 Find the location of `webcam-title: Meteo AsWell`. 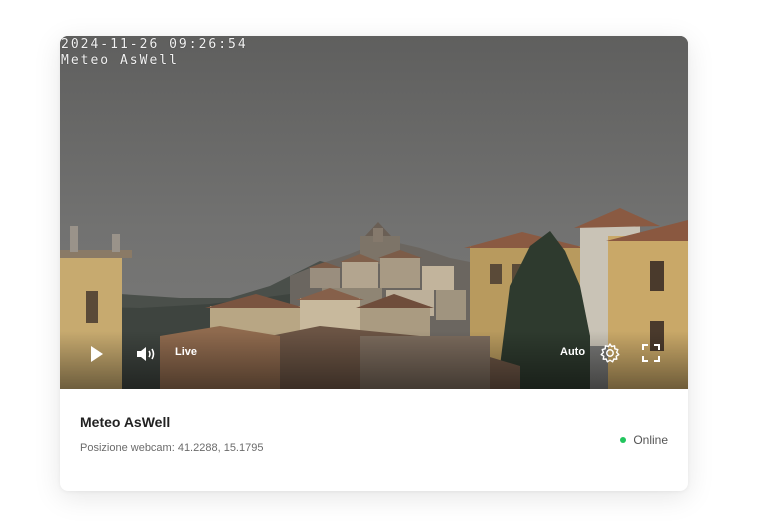

webcam-title: Meteo AsWell is located at coordinates (125, 422).